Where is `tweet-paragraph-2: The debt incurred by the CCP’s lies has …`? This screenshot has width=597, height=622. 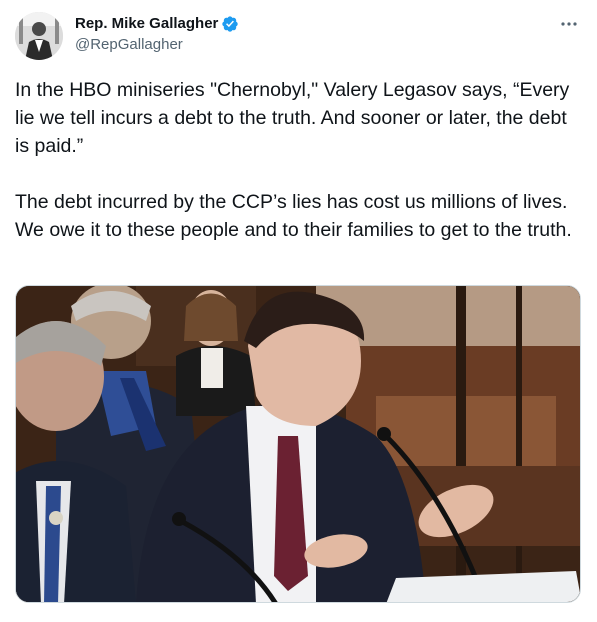
tweet-paragraph-2: The debt incurred by the CCP’s lies has … is located at coordinates (293, 216).